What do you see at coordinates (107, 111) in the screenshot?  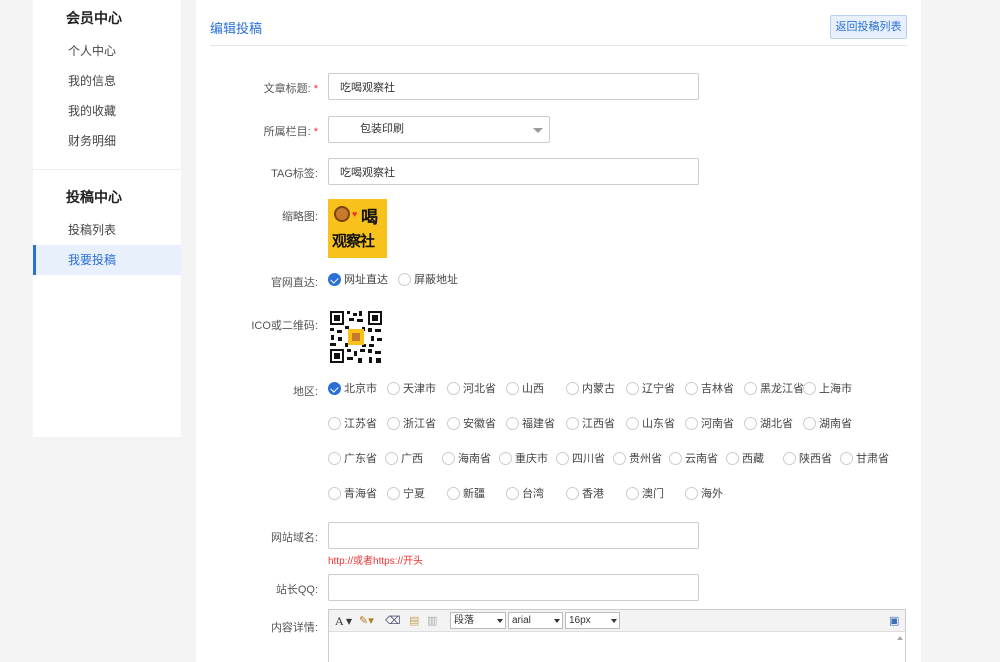 I see `sidebar-item-my-favorites: 我的收藏` at bounding box center [107, 111].